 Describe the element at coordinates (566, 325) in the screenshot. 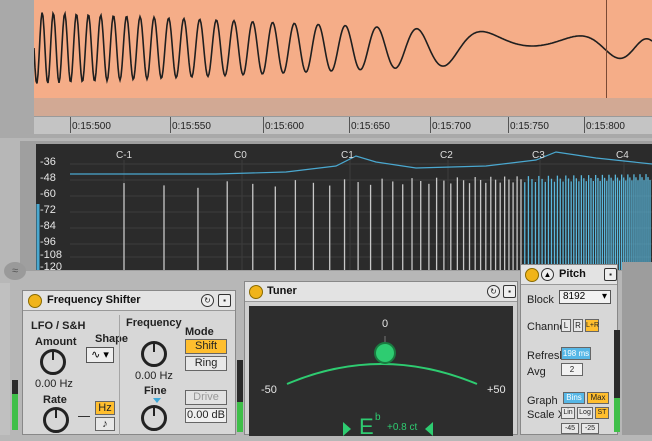

I see `channel-l-button: L` at that location.